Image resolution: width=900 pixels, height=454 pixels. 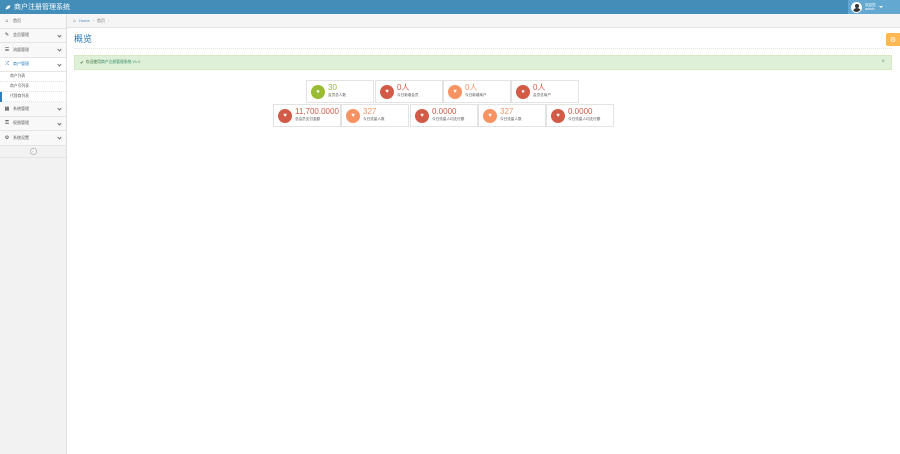 I want to click on user-info: 欢迎您, admin, so click(x=870, y=7).